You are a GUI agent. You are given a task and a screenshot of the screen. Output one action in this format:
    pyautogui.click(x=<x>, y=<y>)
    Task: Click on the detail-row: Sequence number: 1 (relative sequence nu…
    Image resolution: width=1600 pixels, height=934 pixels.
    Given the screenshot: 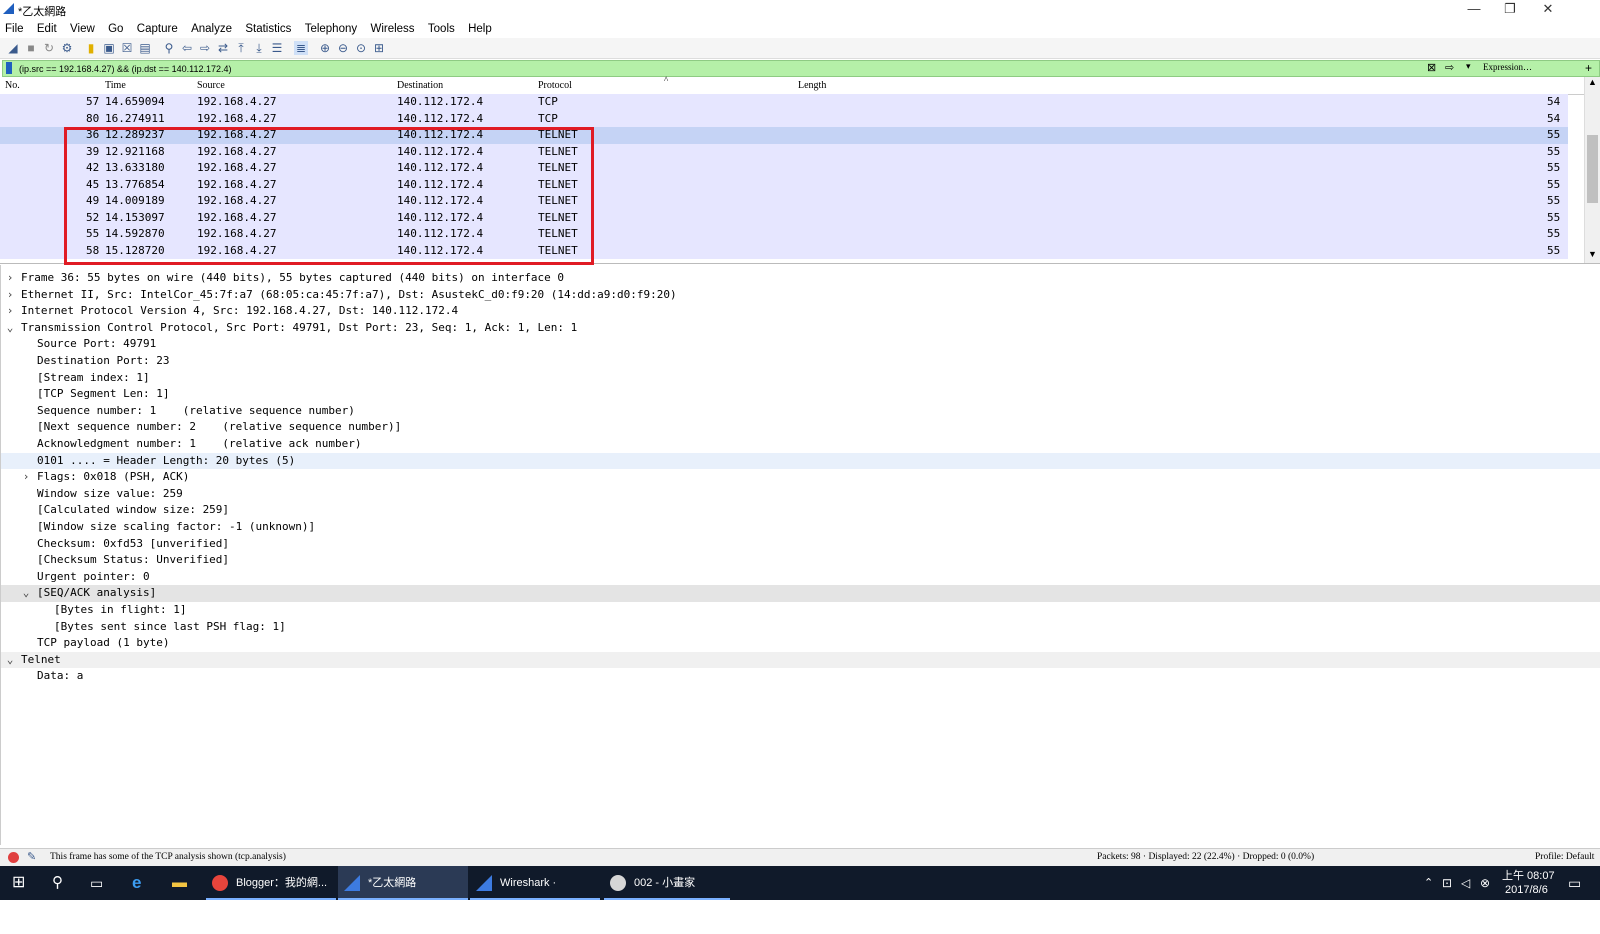 What is the action you would take?
    pyautogui.click(x=800, y=411)
    